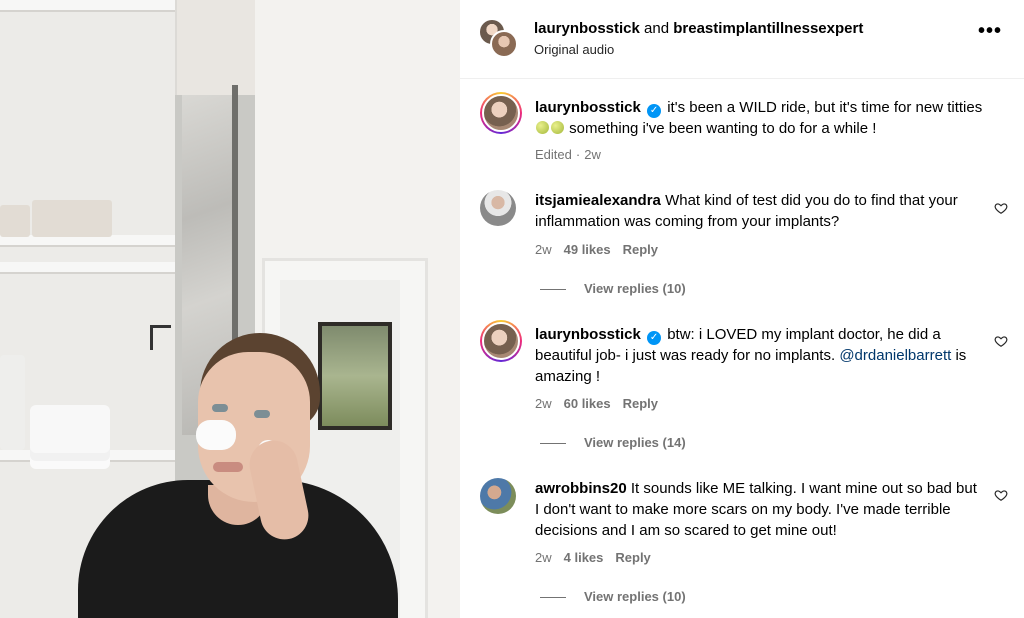  I want to click on username-link: awrobbins20, so click(581, 488).